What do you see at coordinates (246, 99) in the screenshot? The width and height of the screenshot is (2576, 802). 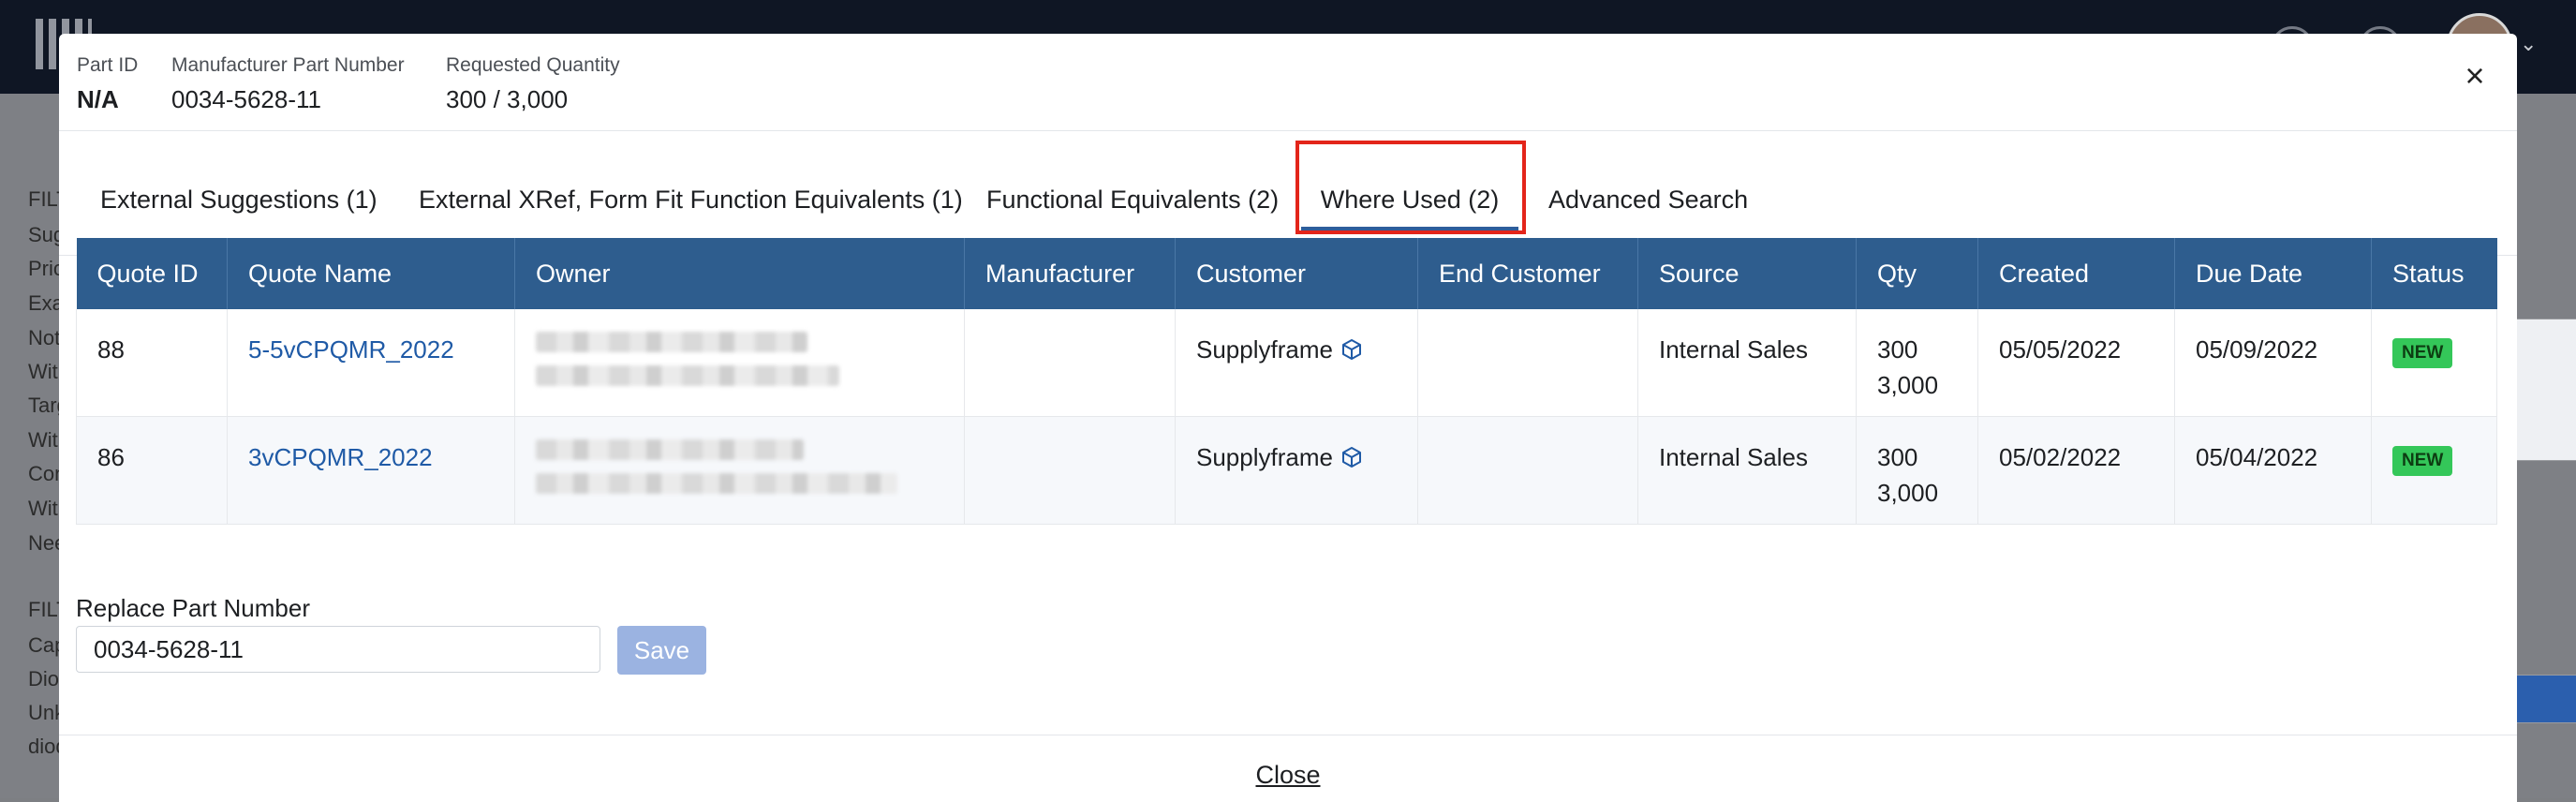 I see `mpn-value: 0034-5628-11` at bounding box center [246, 99].